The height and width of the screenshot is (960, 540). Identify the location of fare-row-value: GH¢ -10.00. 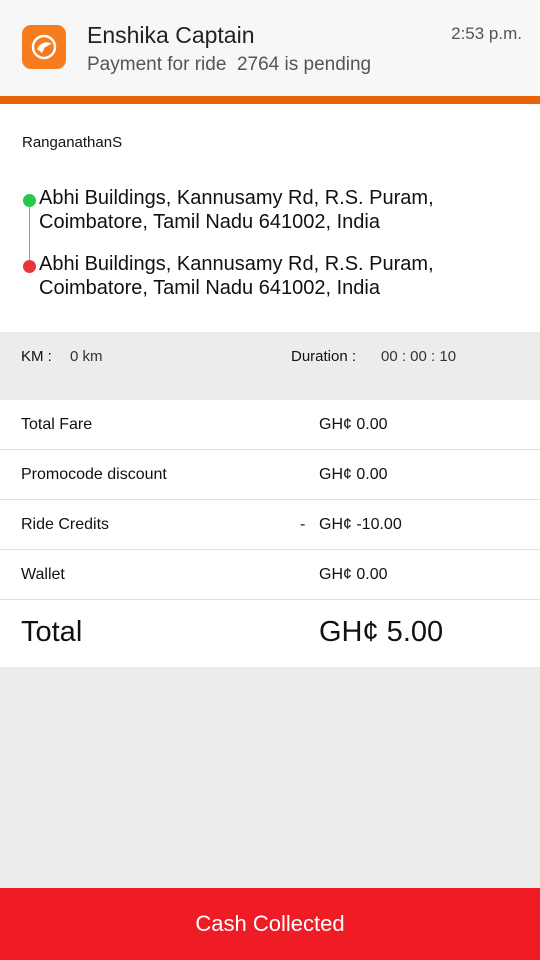
(360, 524).